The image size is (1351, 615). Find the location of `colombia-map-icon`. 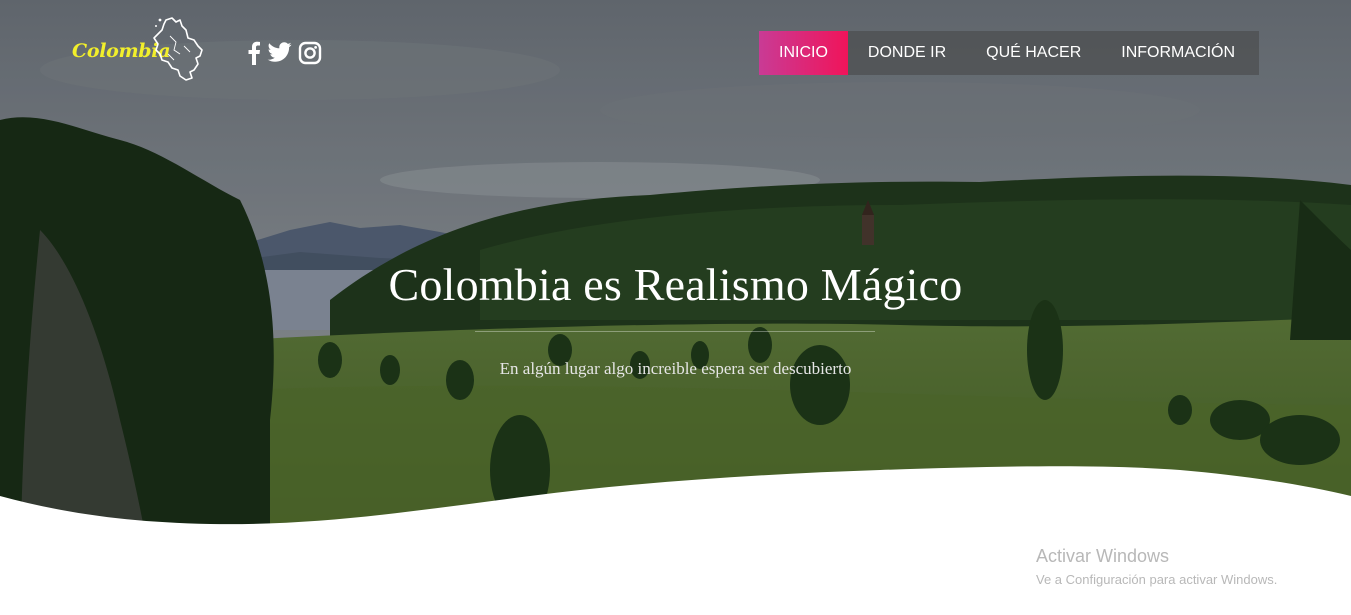

colombia-map-icon is located at coordinates (178, 50).